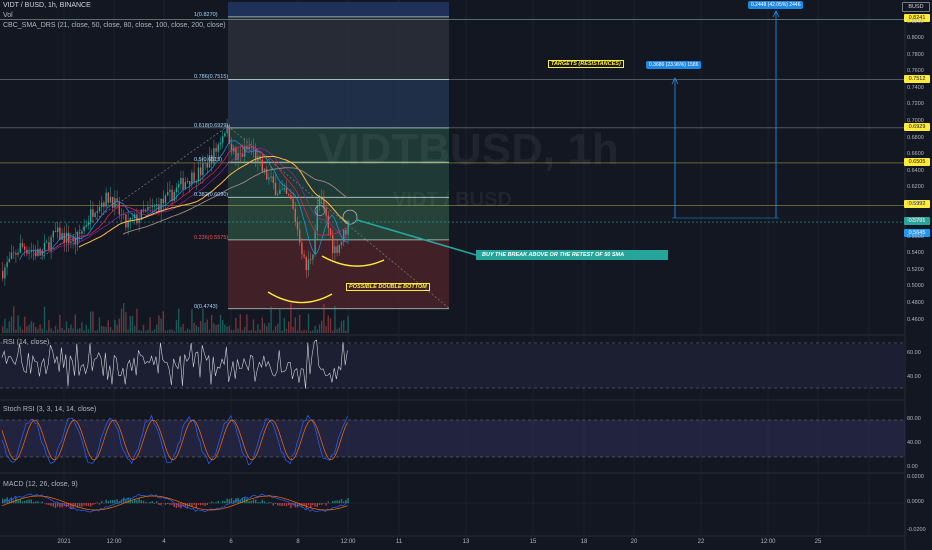 Image resolution: width=932 pixels, height=550 pixels. I want to click on measure-tag-2: 0.2448 (42.05%) 2446, so click(776, 5).